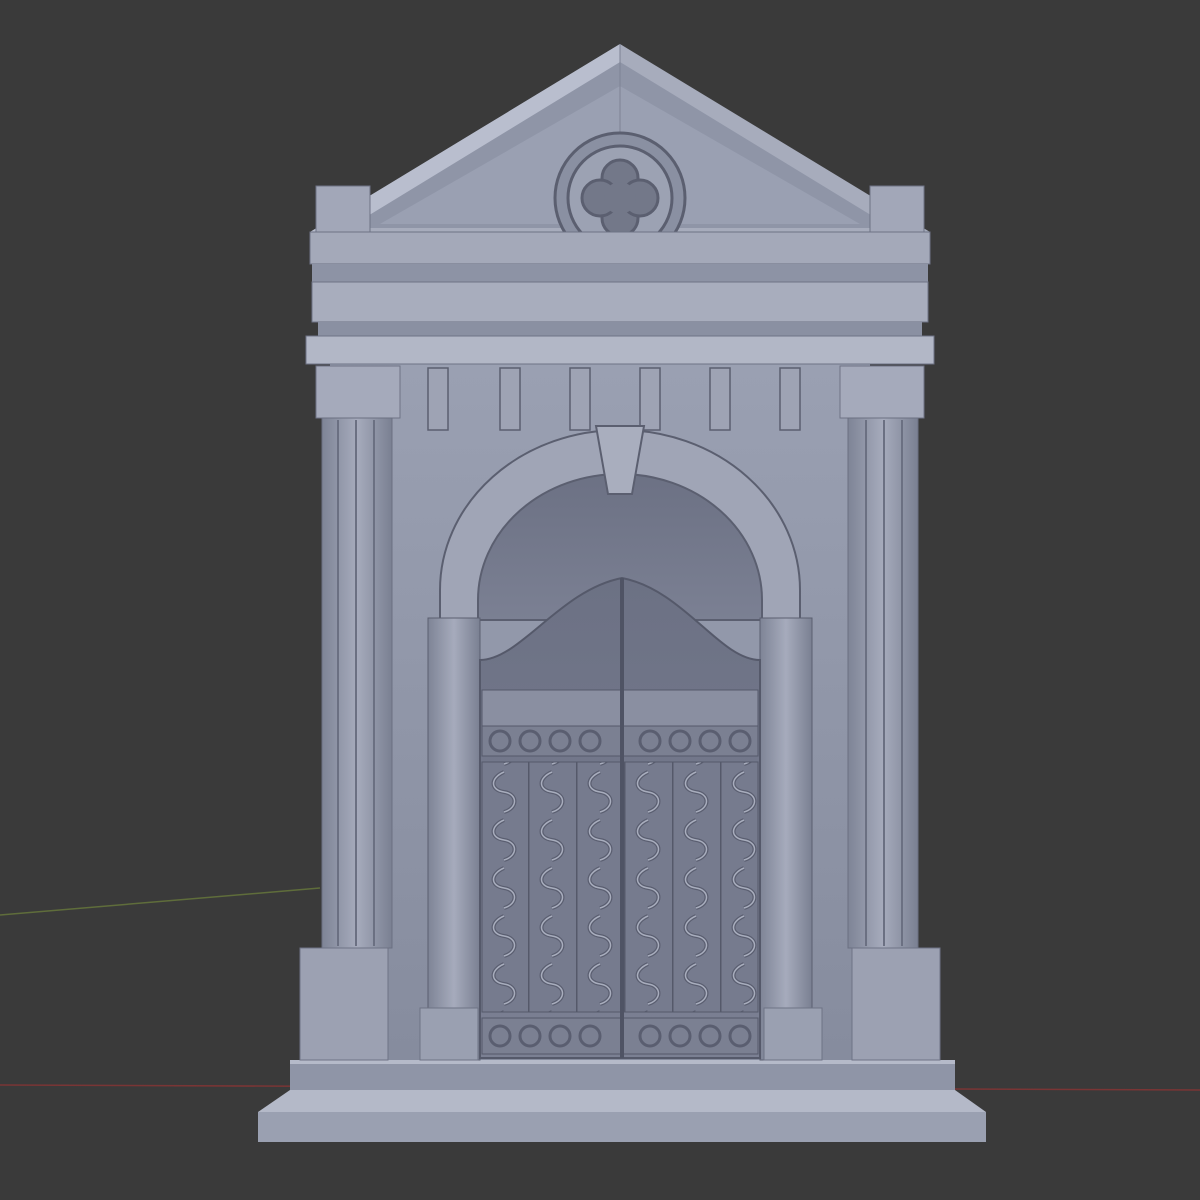 The height and width of the screenshot is (1200, 1200). I want to click on pediment-corner-right, so click(897, 211).